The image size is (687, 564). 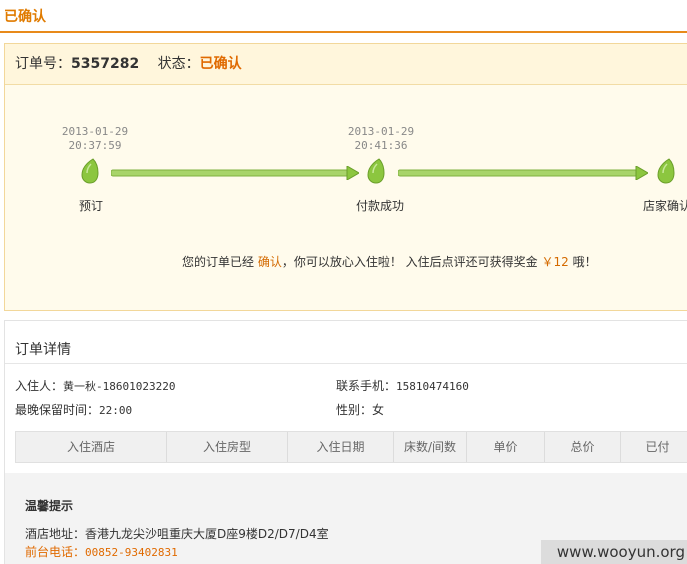 I want to click on gender-info: 性别：女, so click(x=360, y=409).